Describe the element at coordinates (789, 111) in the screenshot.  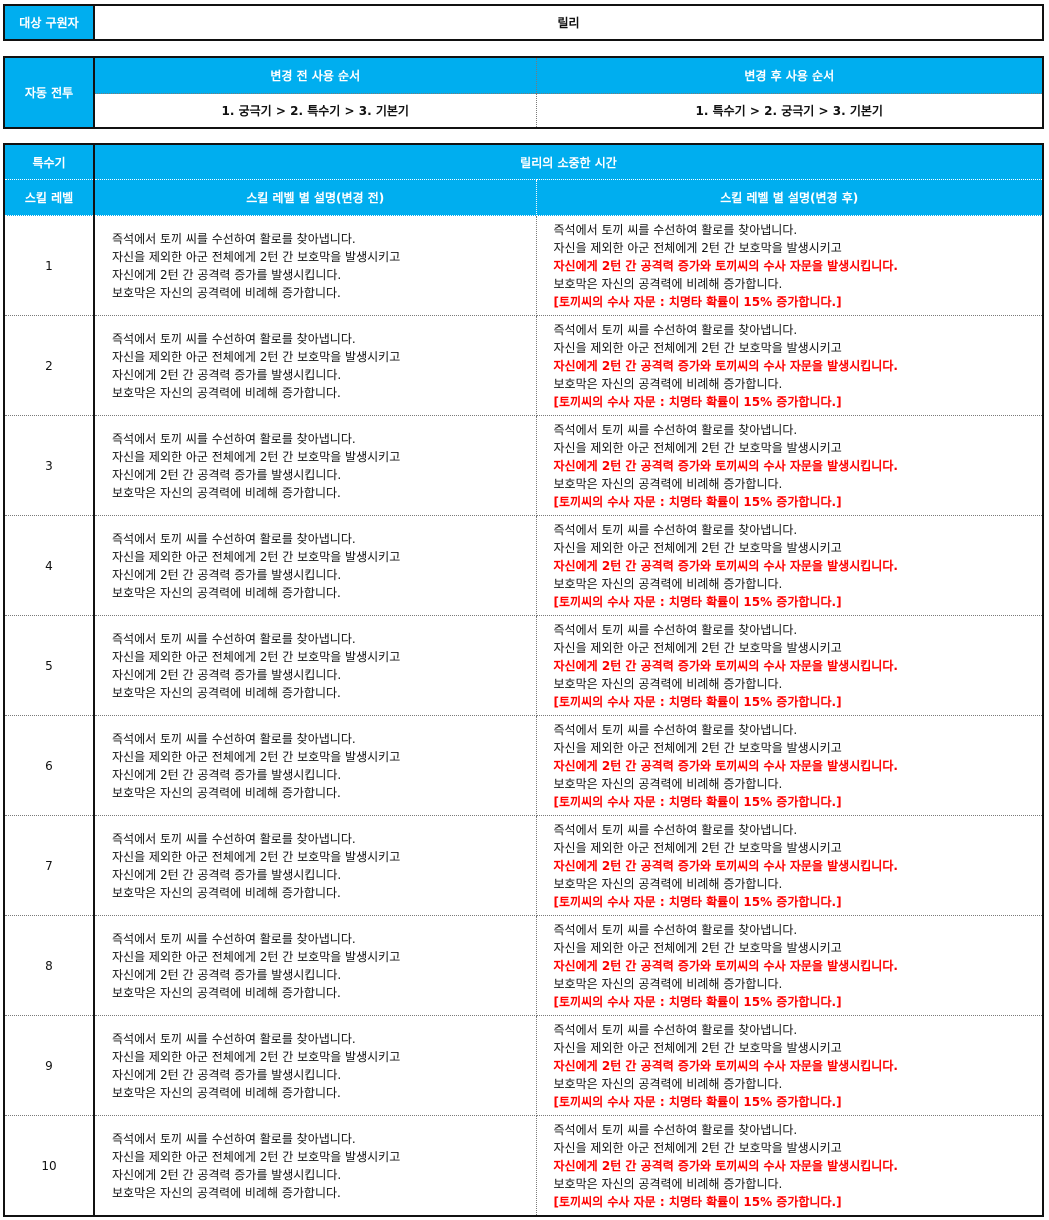
I see `after-order-value: 1. 특수기 > 2. 궁극기 > 3. 기본기` at that location.